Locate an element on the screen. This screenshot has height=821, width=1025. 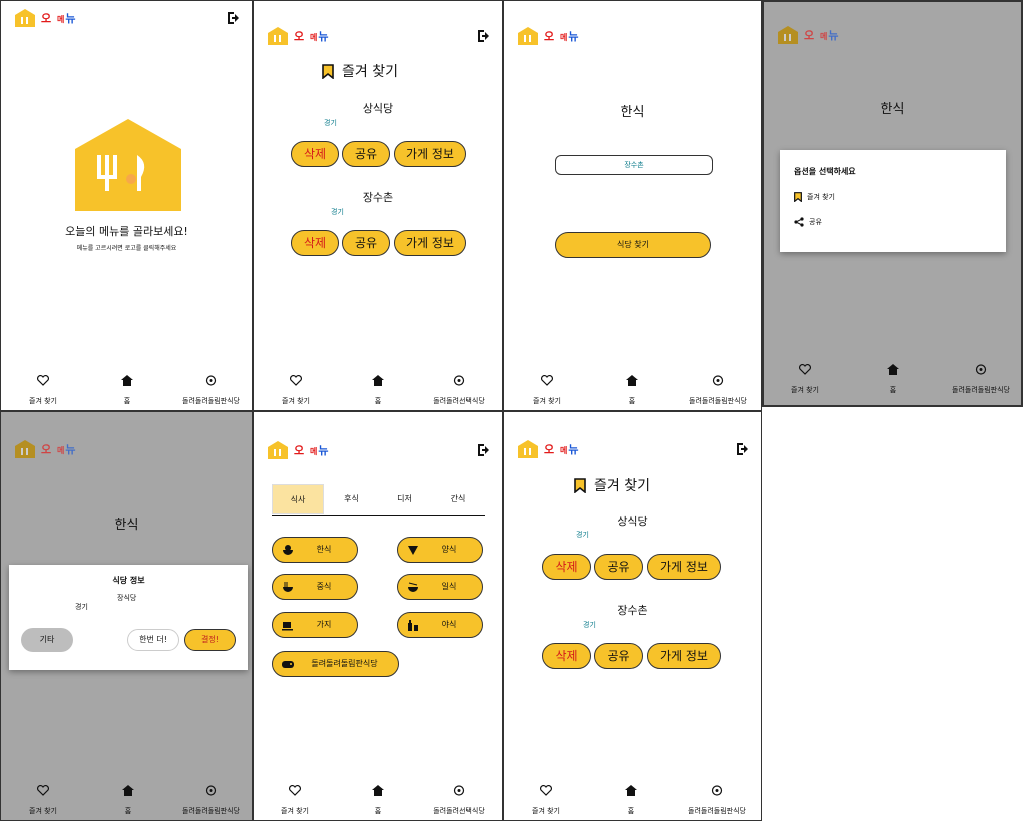
category-japanese: 일식 is located at coordinates (440, 587).